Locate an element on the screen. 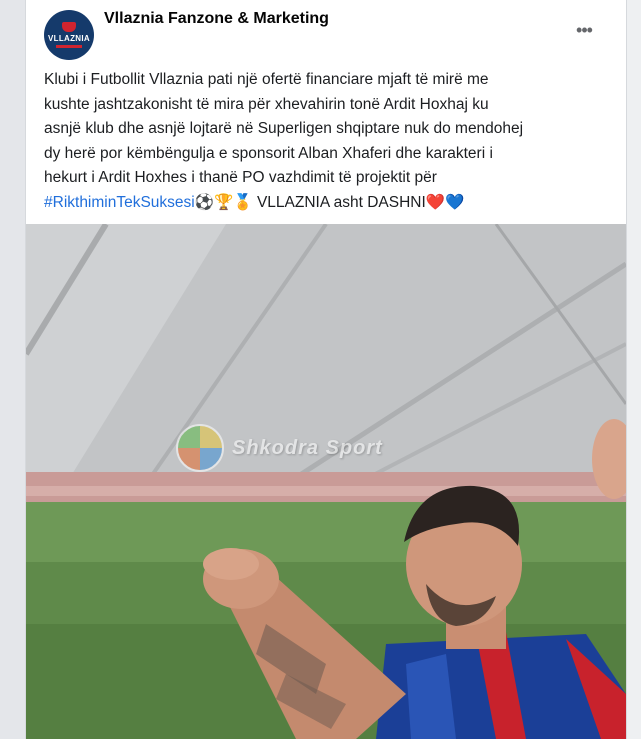  shkodra-sport-logo-icon is located at coordinates (200, 448).